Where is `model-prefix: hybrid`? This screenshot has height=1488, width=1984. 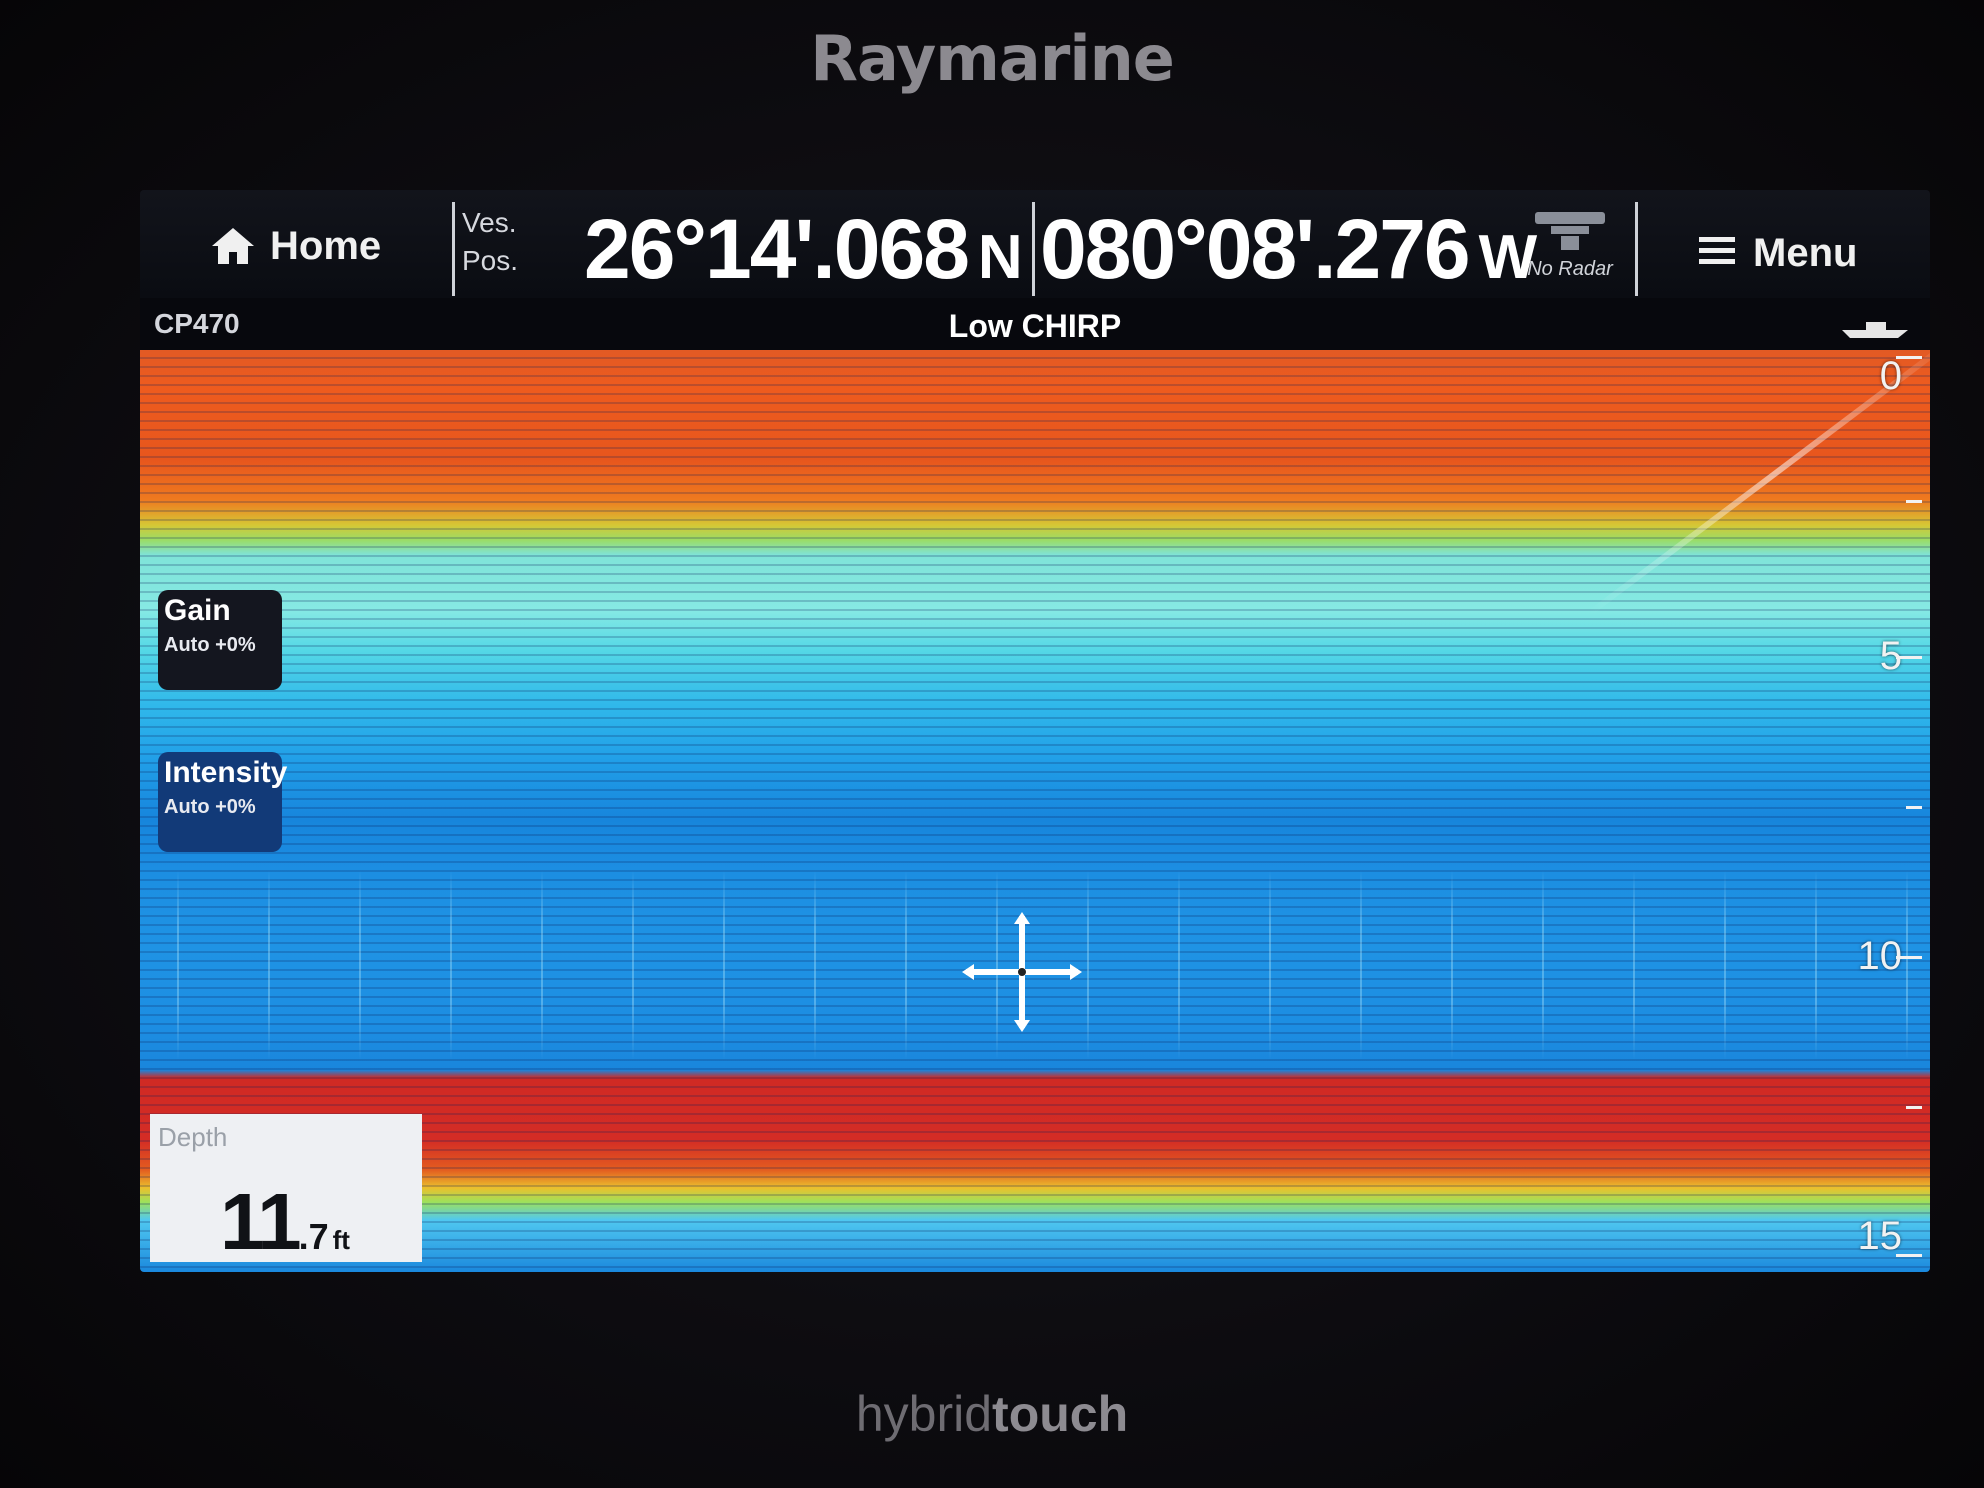
model-prefix: hybrid is located at coordinates (924, 1414).